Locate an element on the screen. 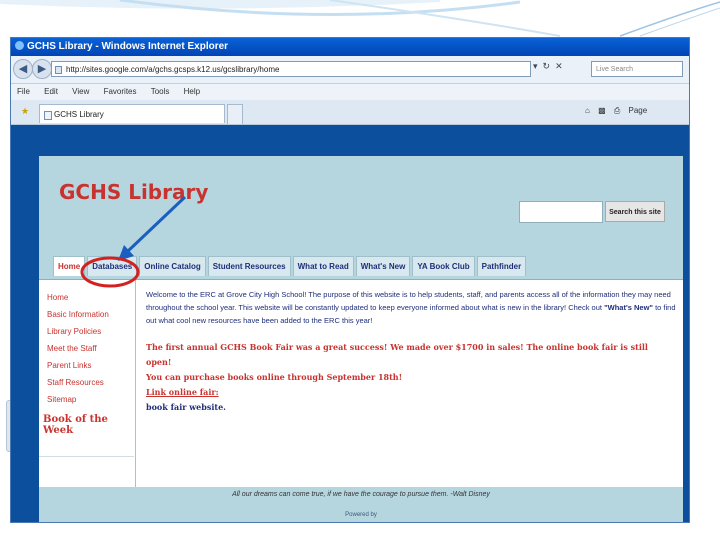  sidebar-item-library-policies: Library Policies is located at coordinates (91, 331).